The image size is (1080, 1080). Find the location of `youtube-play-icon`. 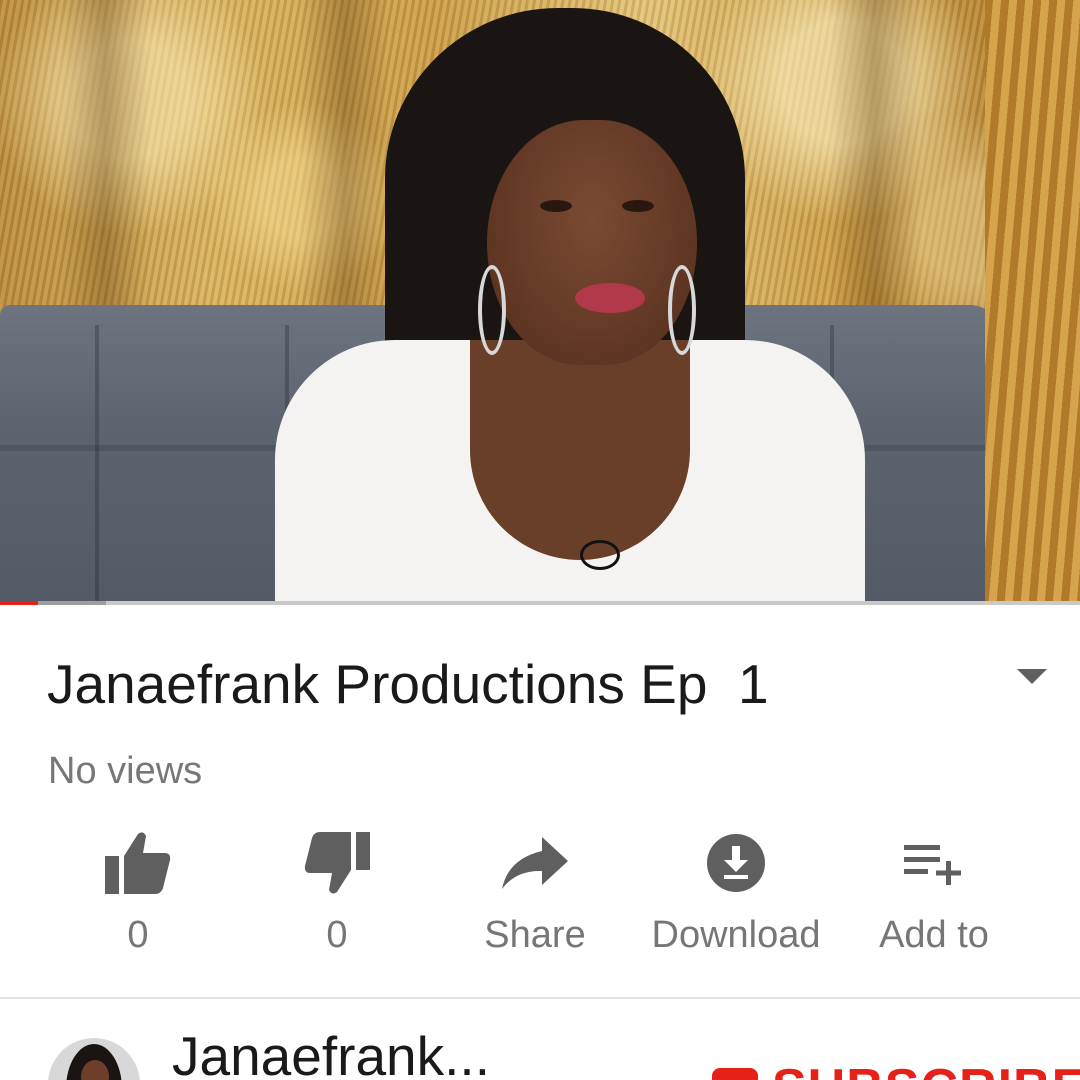

youtube-play-icon is located at coordinates (735, 1074).